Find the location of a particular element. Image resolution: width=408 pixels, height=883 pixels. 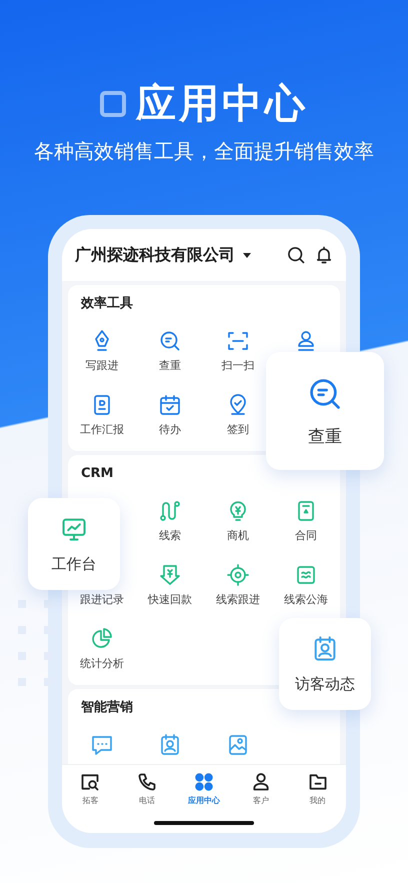

route-icon is located at coordinates (170, 511).